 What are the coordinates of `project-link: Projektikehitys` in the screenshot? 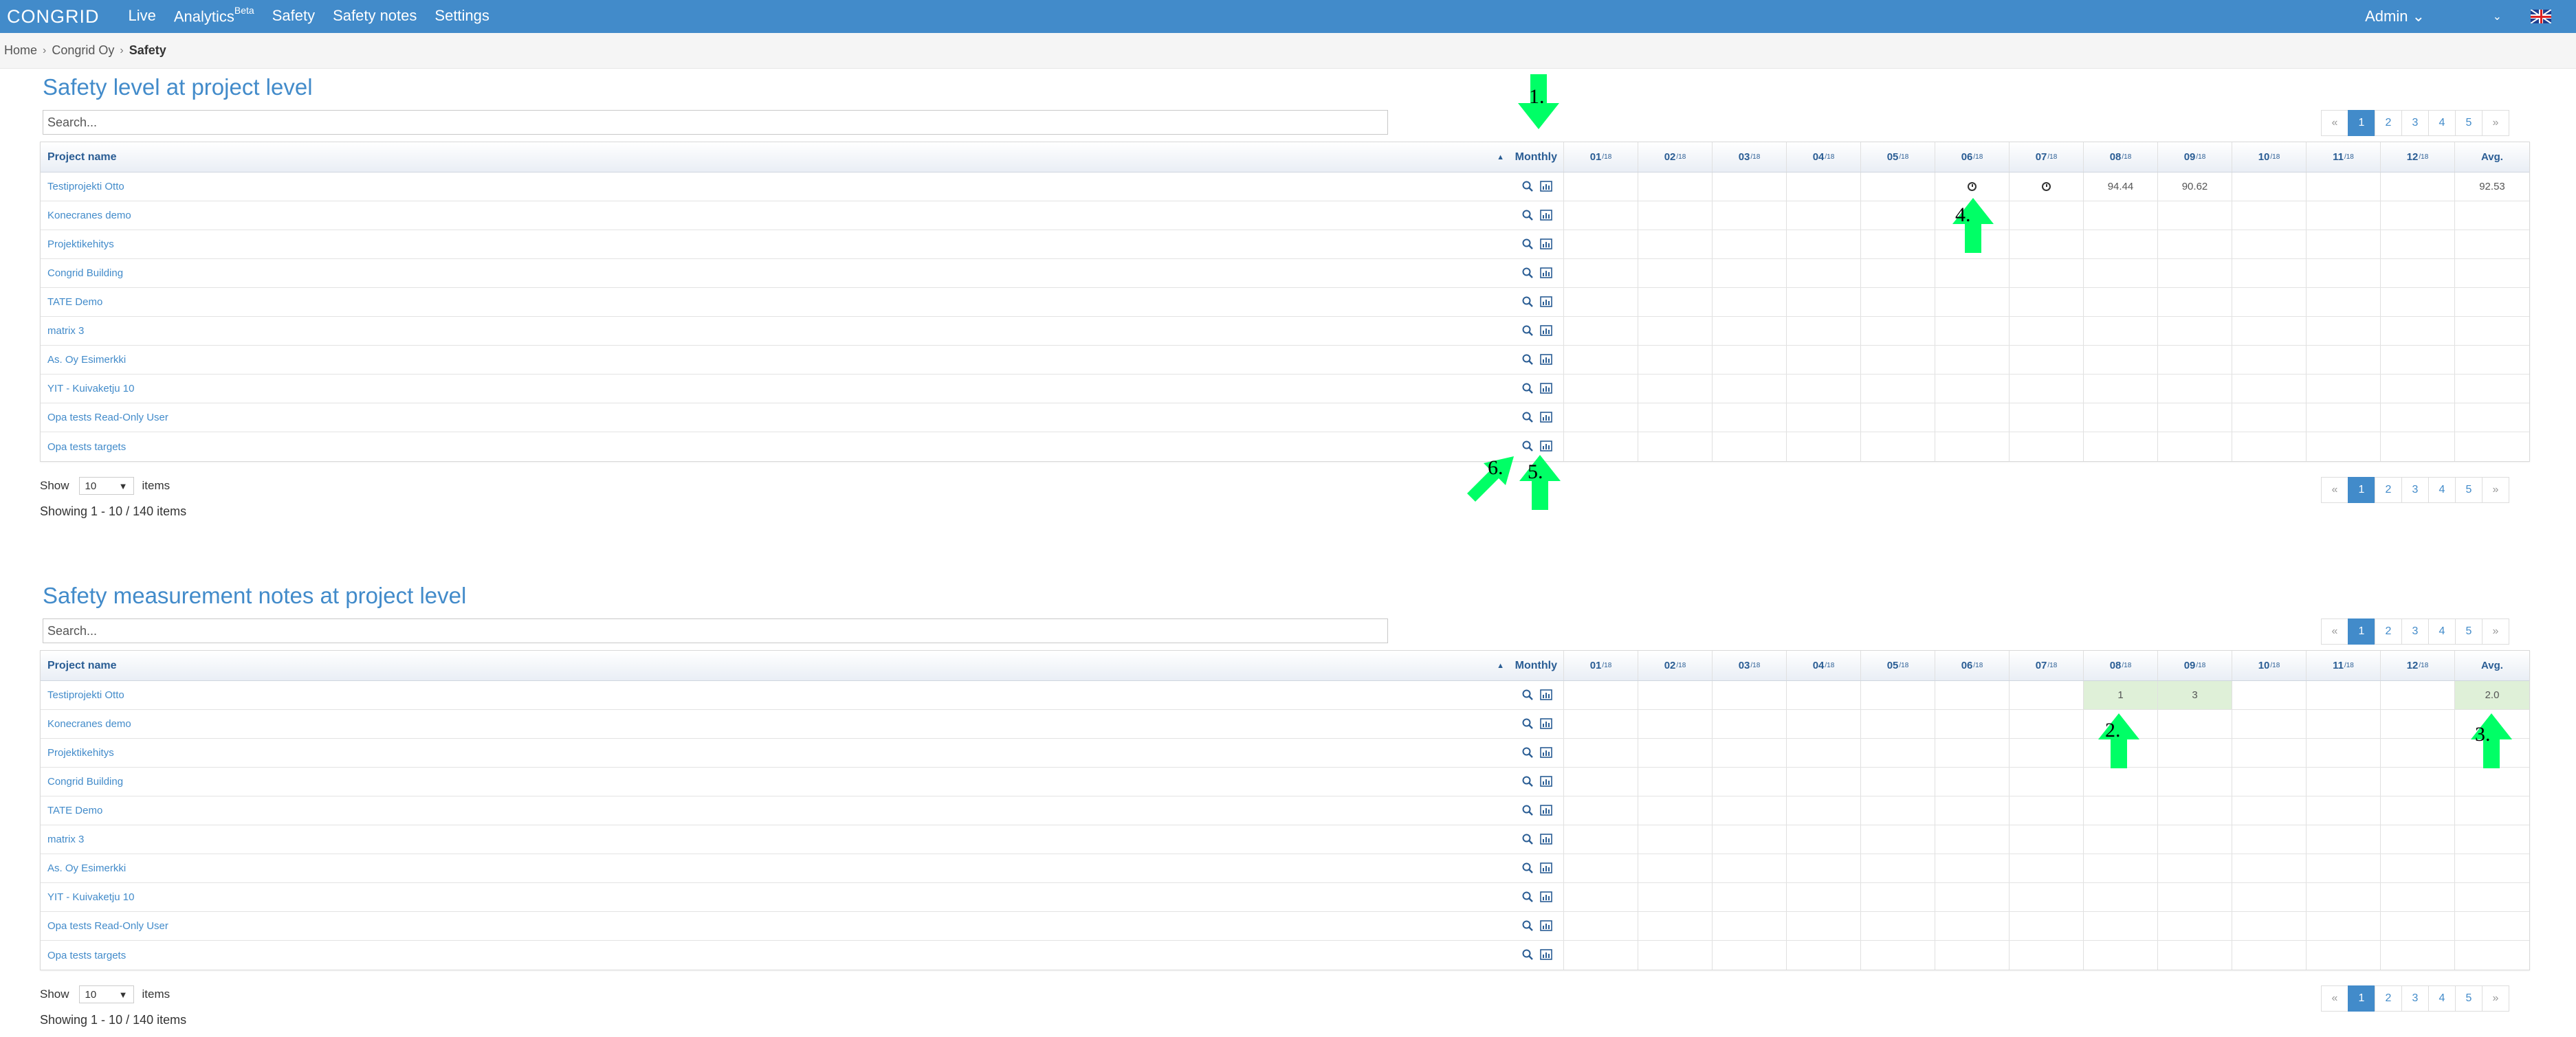 It's located at (80, 753).